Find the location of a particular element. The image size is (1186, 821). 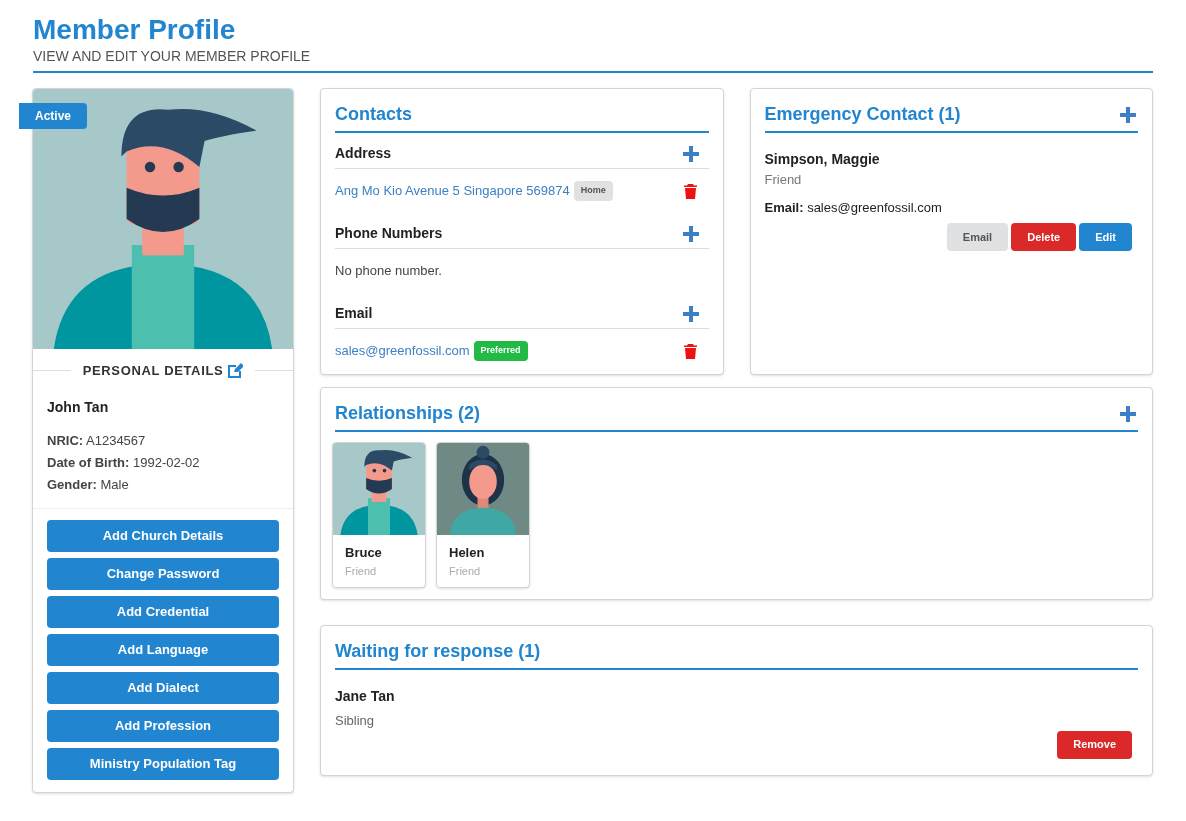

page-subtitle: VIEW AND EDIT YOUR MEMBER PROFILE is located at coordinates (172, 56).